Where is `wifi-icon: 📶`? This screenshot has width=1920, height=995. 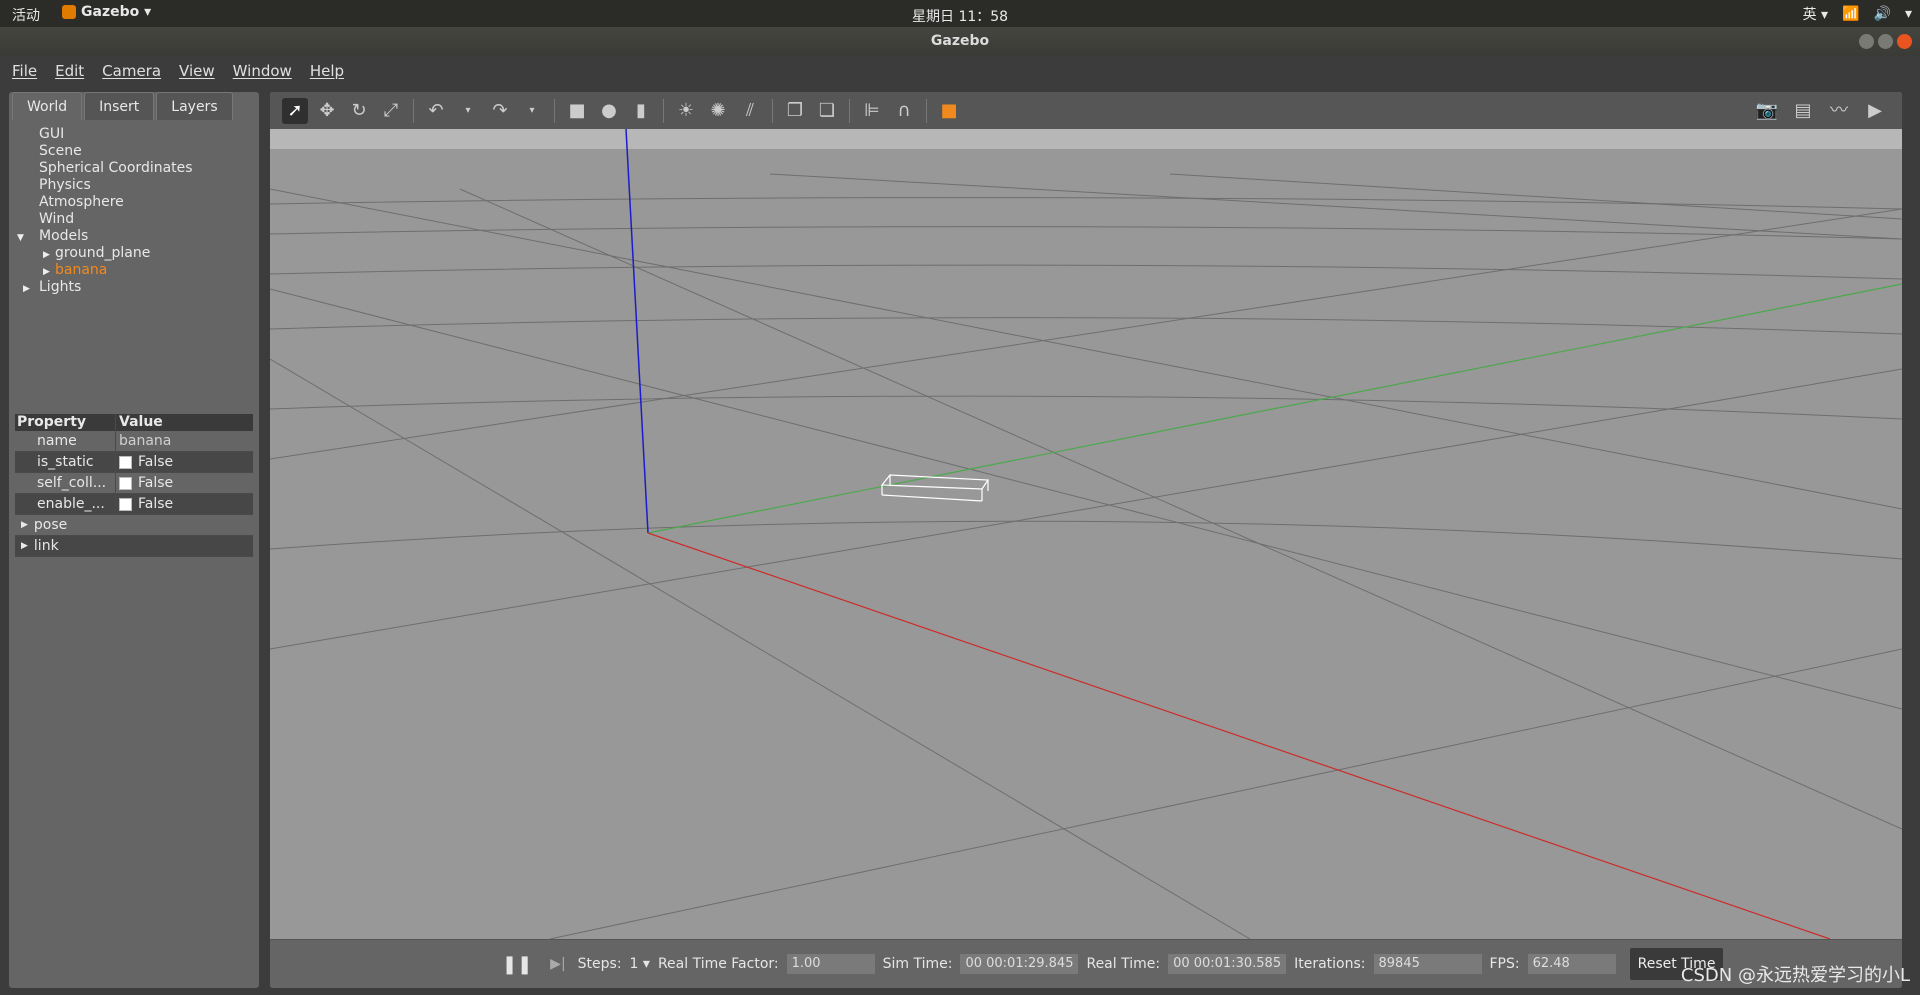 wifi-icon: 📶 is located at coordinates (1850, 14).